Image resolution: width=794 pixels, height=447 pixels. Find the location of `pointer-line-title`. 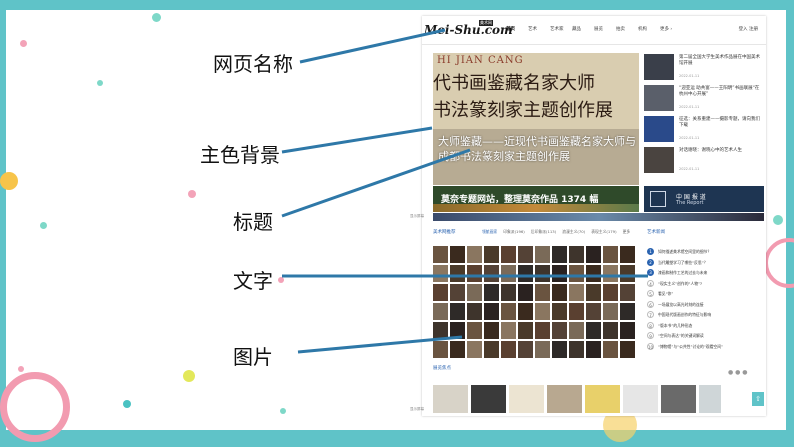

pointer-line-title is located at coordinates (376, 183).